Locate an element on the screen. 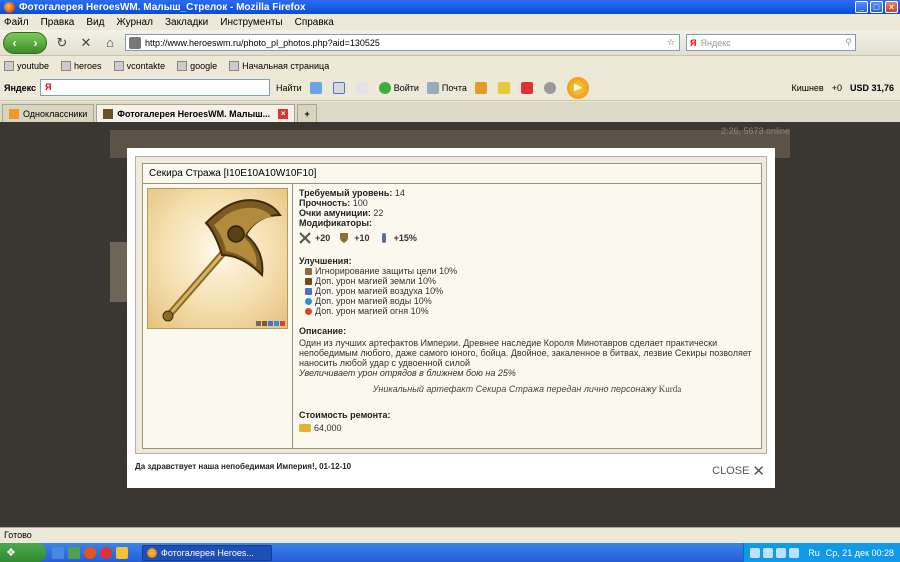 The image size is (900, 562). back-forward-buttons: ‹ › is located at coordinates (25, 42).